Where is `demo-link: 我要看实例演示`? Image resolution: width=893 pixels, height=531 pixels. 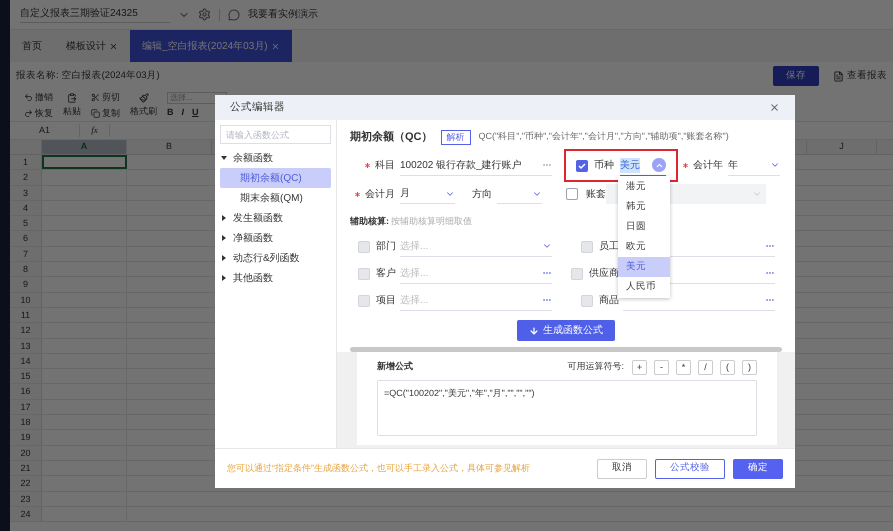 demo-link: 我要看实例演示 is located at coordinates (283, 14).